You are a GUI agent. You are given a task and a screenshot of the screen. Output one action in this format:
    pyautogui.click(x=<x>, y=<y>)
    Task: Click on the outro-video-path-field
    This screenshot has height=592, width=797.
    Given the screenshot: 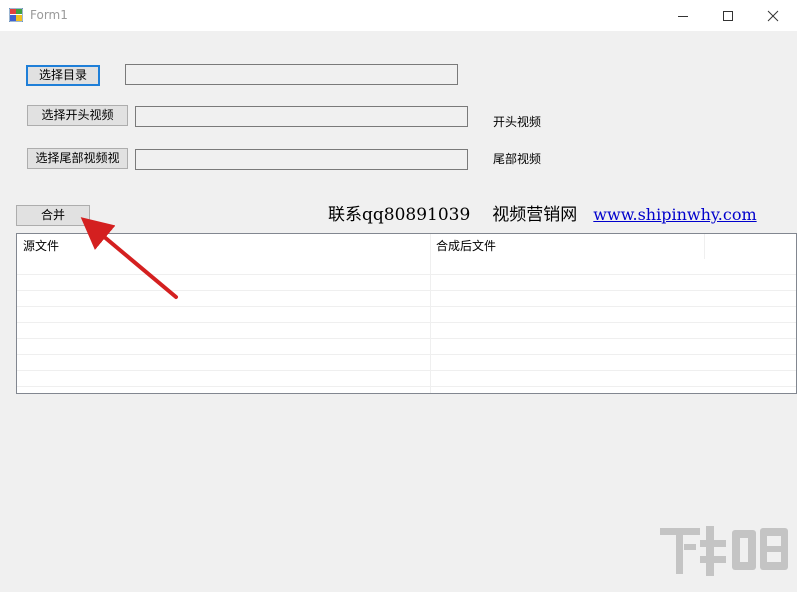 What is the action you would take?
    pyautogui.click(x=301, y=159)
    